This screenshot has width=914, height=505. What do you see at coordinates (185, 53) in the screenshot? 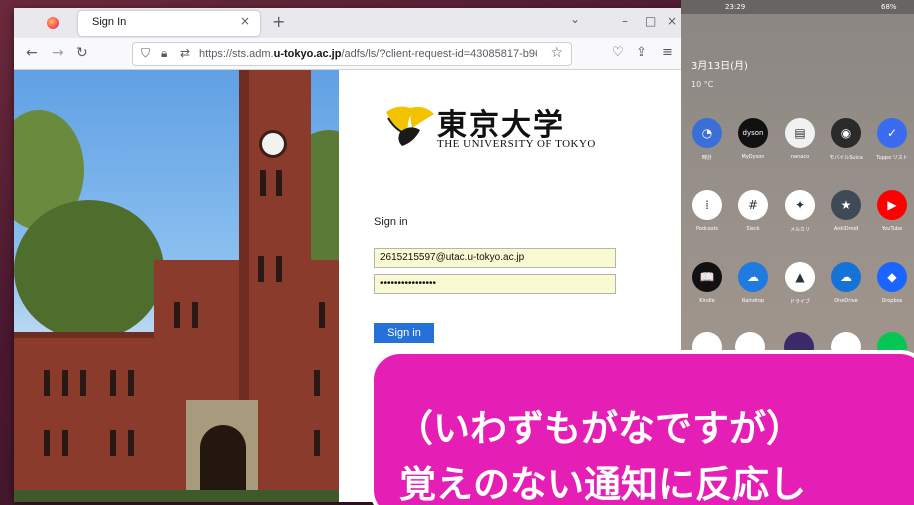
I see `permissions-icon: ⇄` at bounding box center [185, 53].